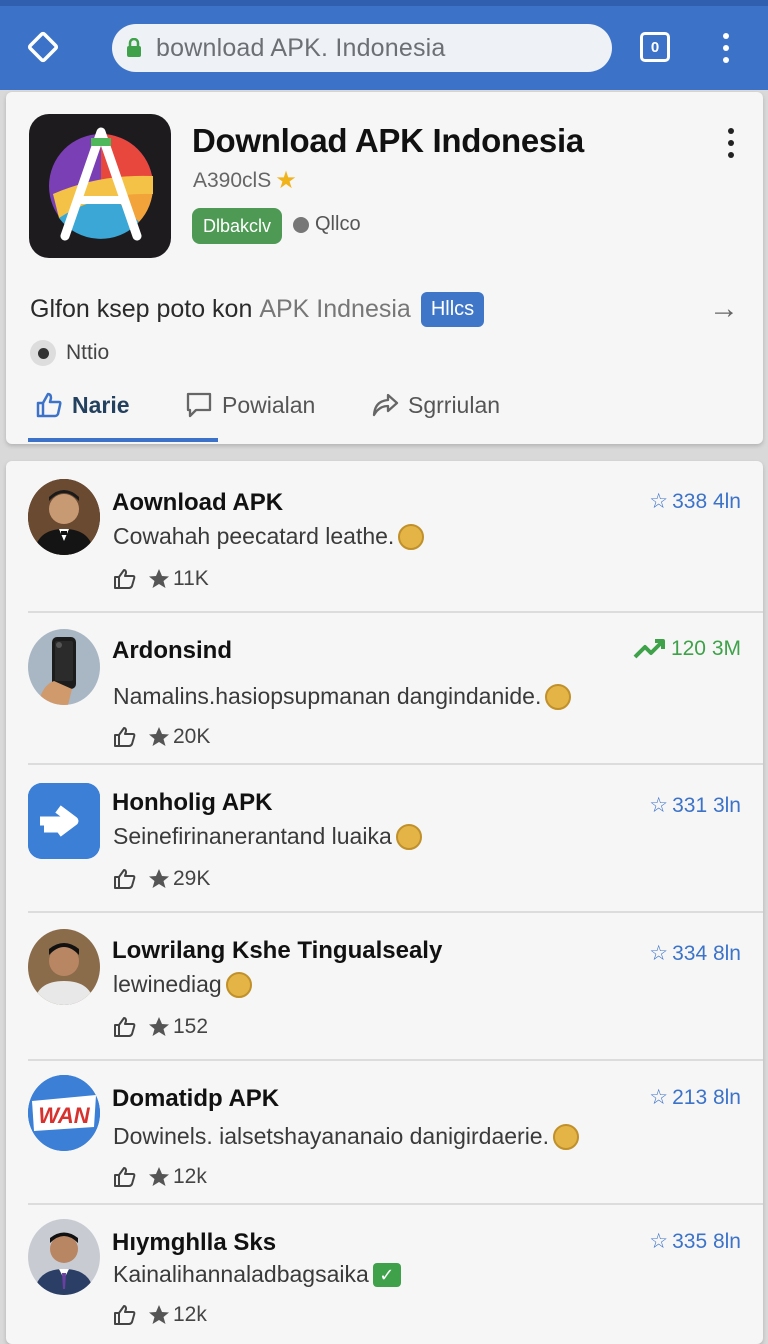 This screenshot has width=768, height=1344. Describe the element at coordinates (385, 405) in the screenshot. I see `share-icon` at that location.